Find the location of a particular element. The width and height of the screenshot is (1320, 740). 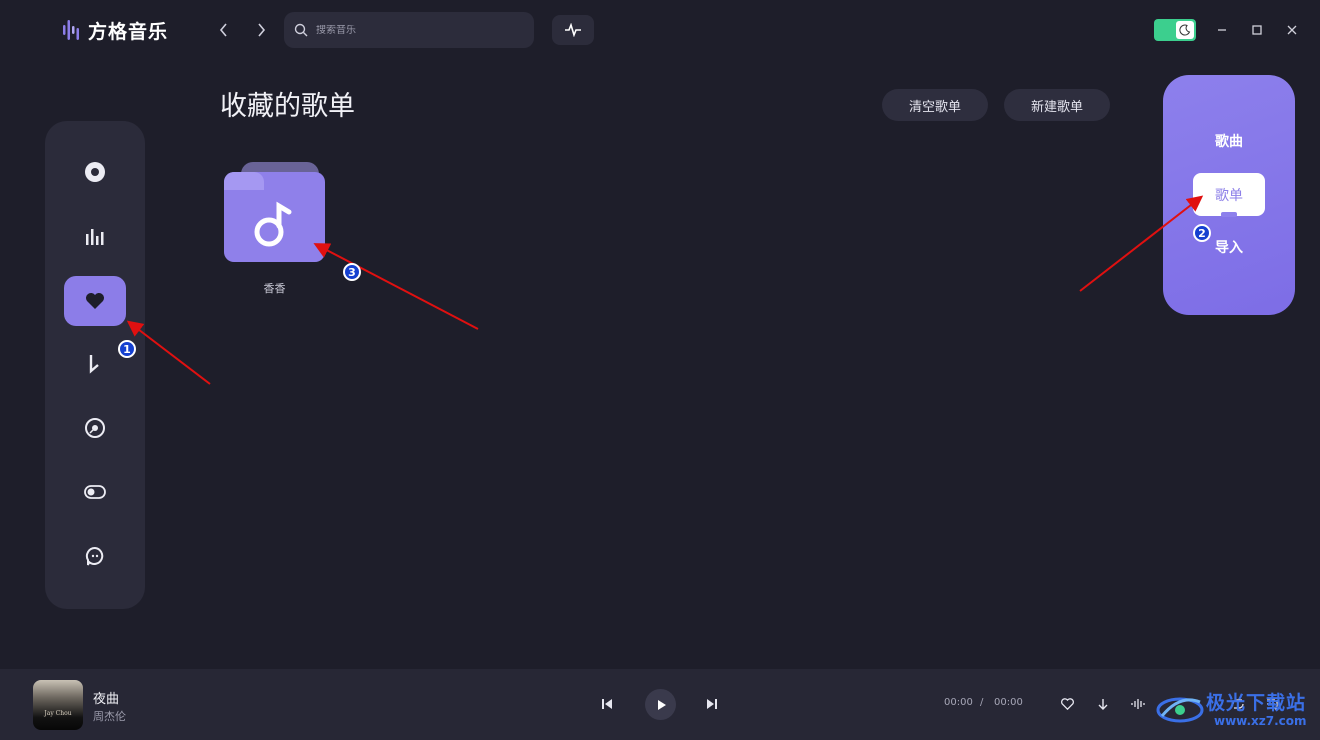

maximize-icon is located at coordinates (1257, 30).